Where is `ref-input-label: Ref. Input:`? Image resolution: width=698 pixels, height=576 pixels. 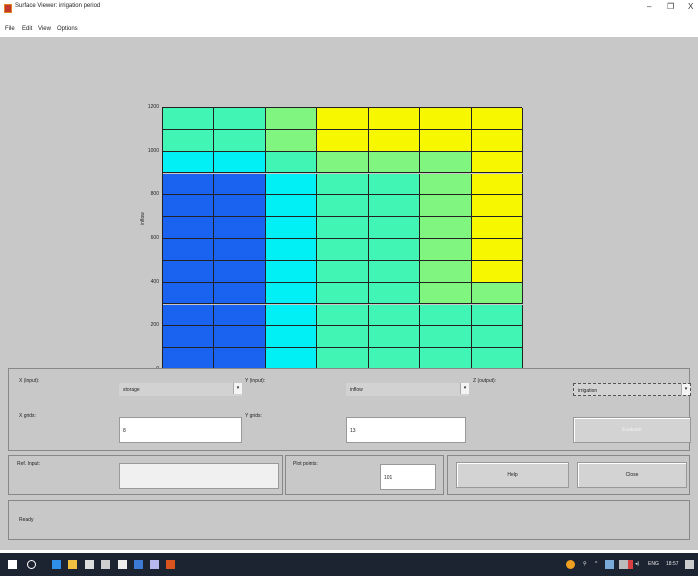
ref-input-label: Ref. Input: is located at coordinates (29, 464).